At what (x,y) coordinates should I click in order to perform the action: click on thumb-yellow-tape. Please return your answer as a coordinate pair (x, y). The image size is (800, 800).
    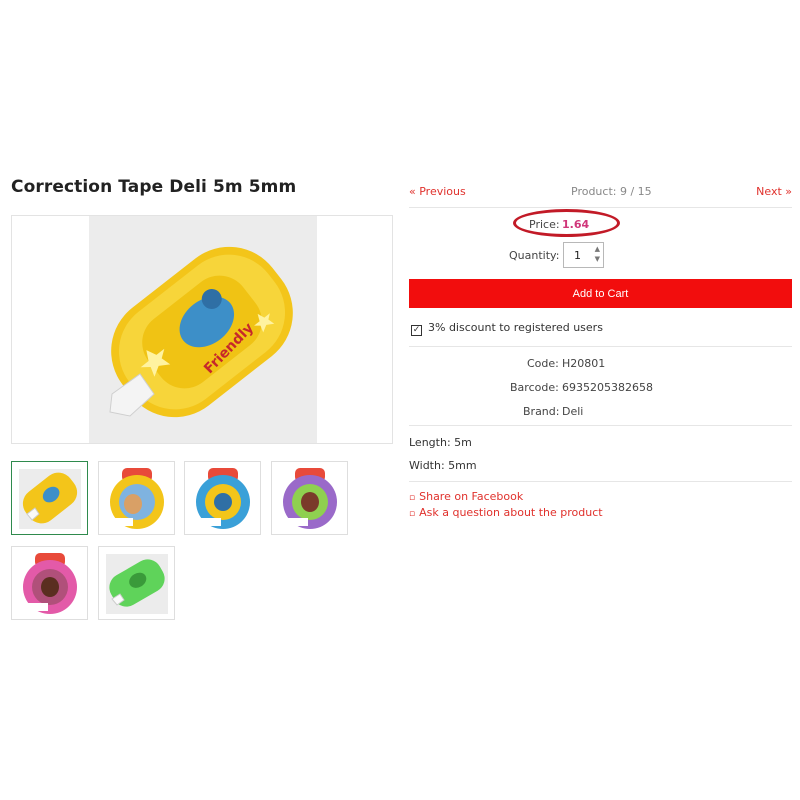
    Looking at the image, I should click on (50, 499).